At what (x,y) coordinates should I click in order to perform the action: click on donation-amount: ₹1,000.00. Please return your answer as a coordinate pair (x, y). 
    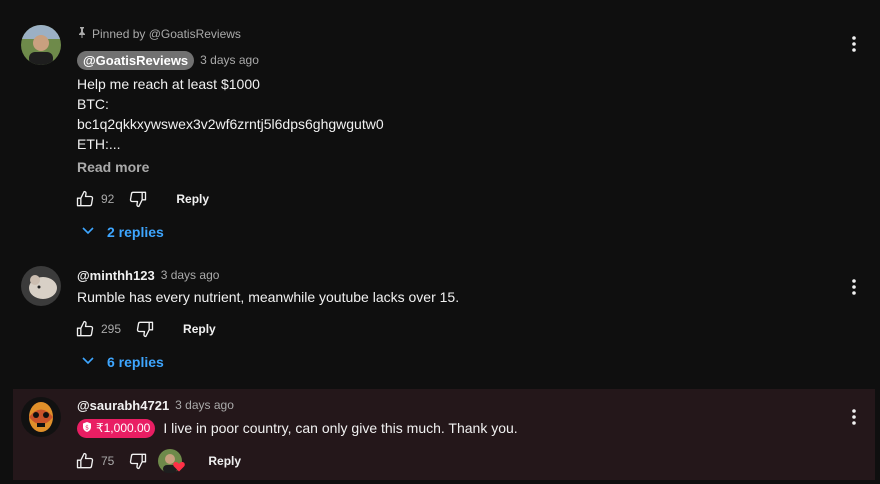
    Looking at the image, I should click on (123, 428).